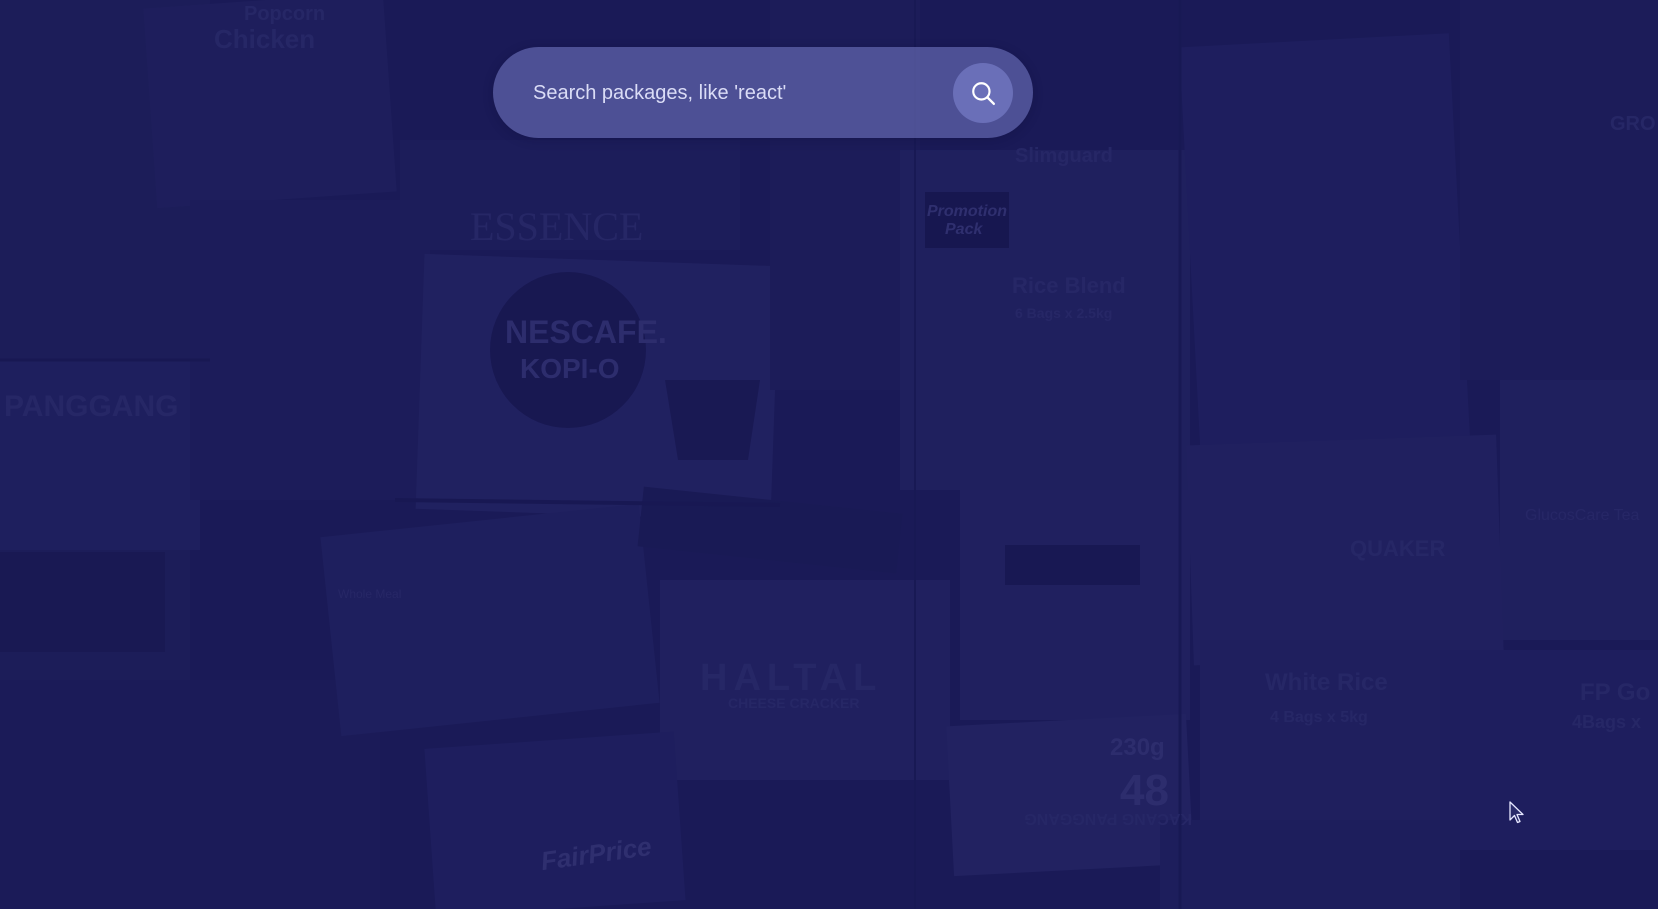  I want to click on mouse-pointer-icon, so click(1516, 812).